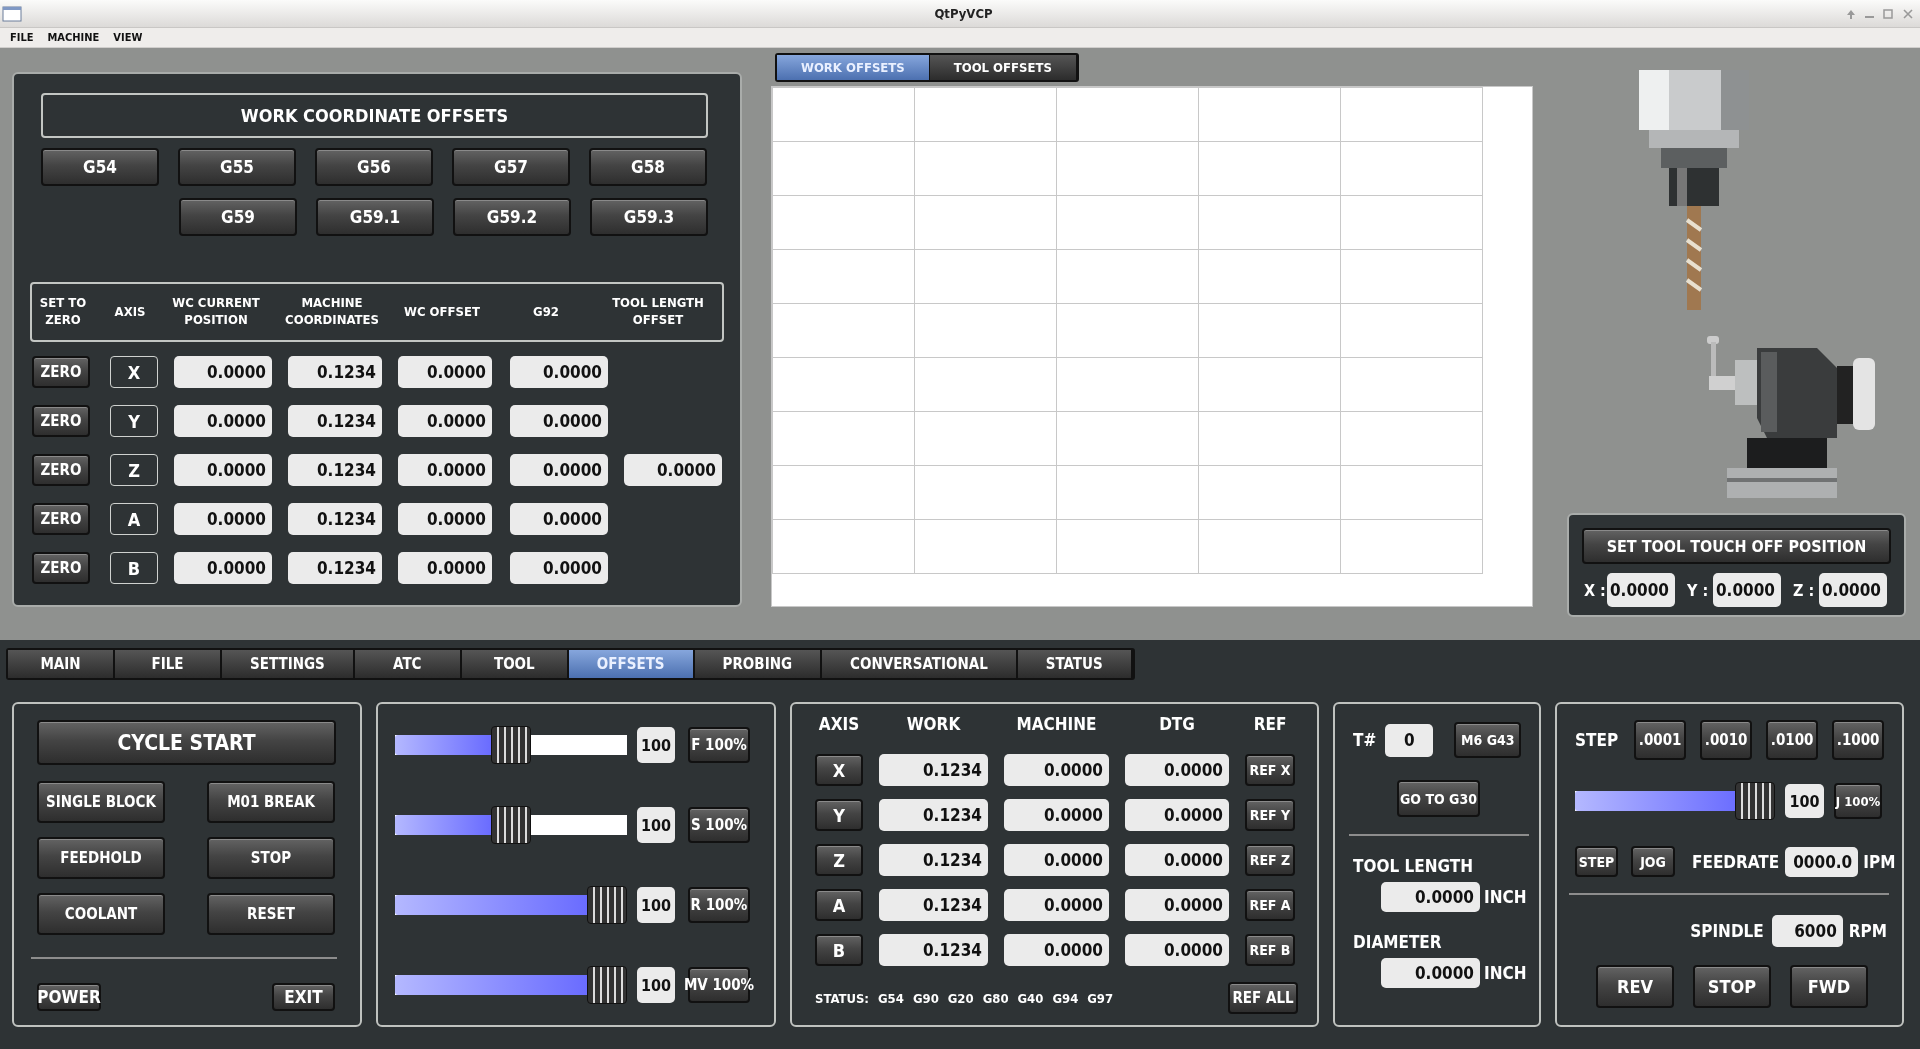 Image resolution: width=1920 pixels, height=1049 pixels. Describe the element at coordinates (839, 950) in the screenshot. I see `axis-button: B` at that location.